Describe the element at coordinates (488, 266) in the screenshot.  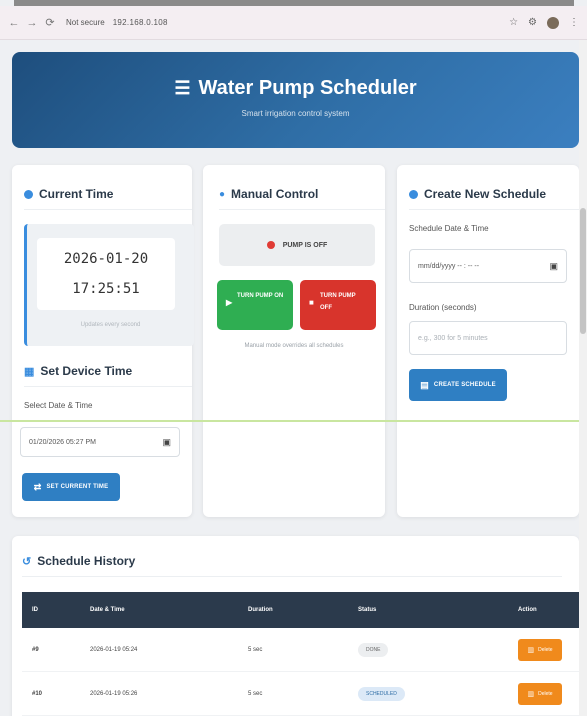
I see `schedule-datetime-input: mm/dd/yyyy -- : -- -- ▣` at that location.